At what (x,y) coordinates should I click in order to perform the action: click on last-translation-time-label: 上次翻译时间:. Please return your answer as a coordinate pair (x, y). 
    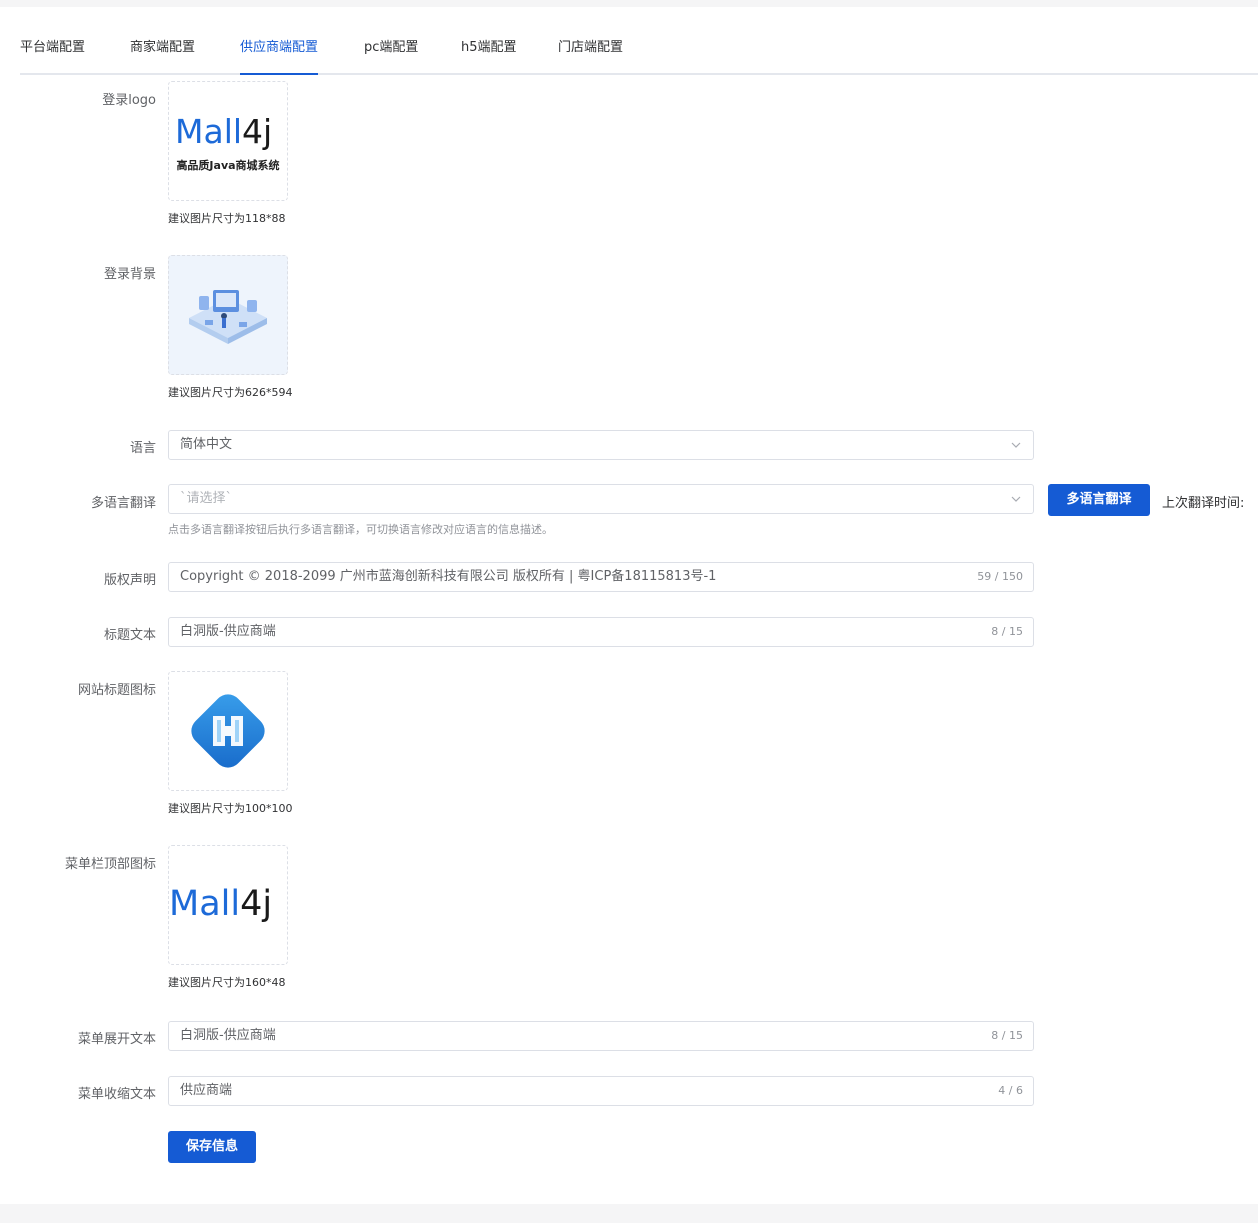
    Looking at the image, I should click on (1203, 503).